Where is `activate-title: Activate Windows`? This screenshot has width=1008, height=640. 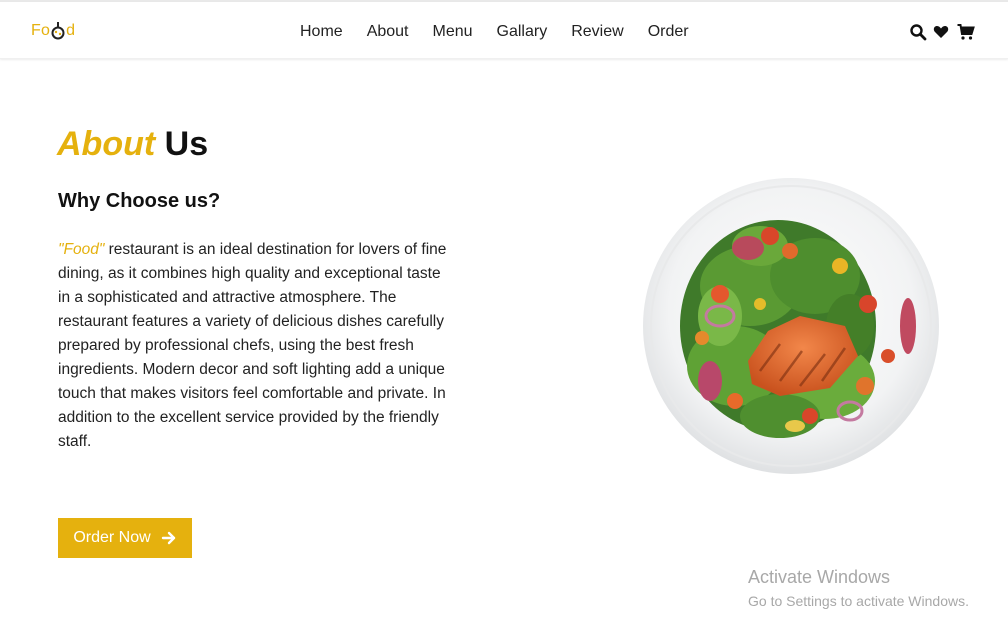 activate-title: Activate Windows is located at coordinates (819, 577).